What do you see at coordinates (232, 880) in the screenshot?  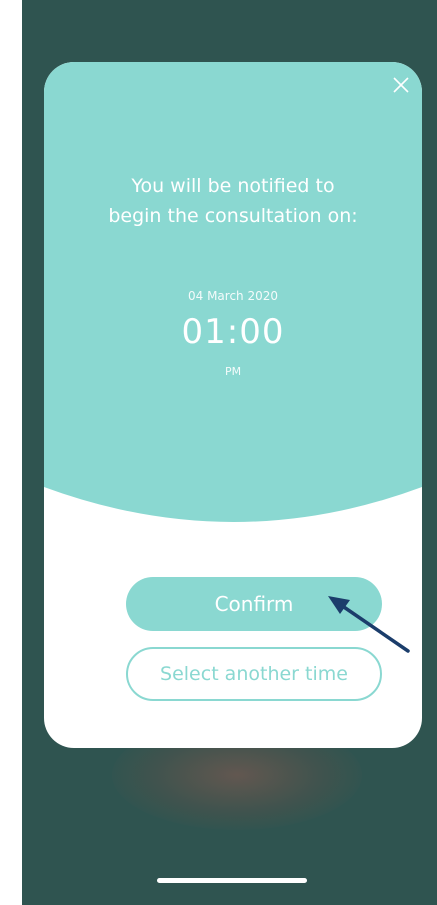 I see `home-indicator` at bounding box center [232, 880].